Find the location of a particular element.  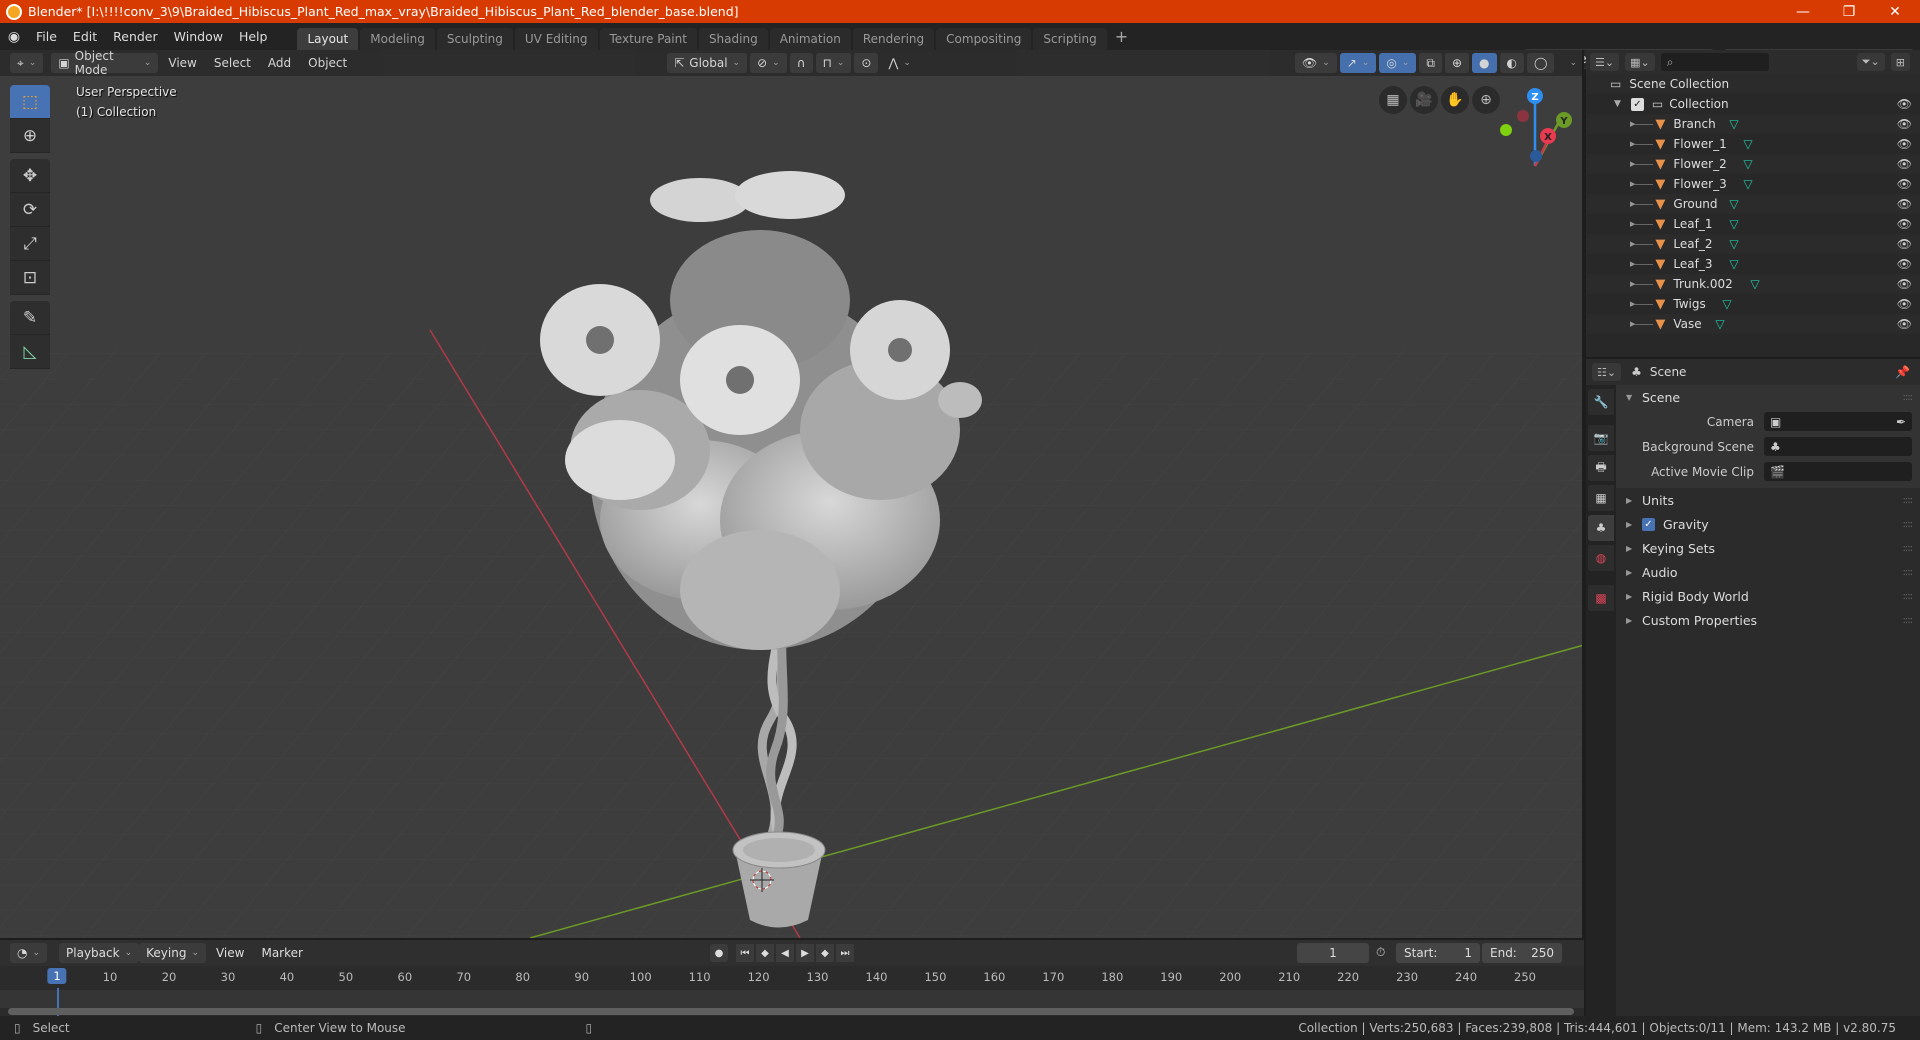

navigation-gizmo: Z Y X is located at coordinates (1536, 127).